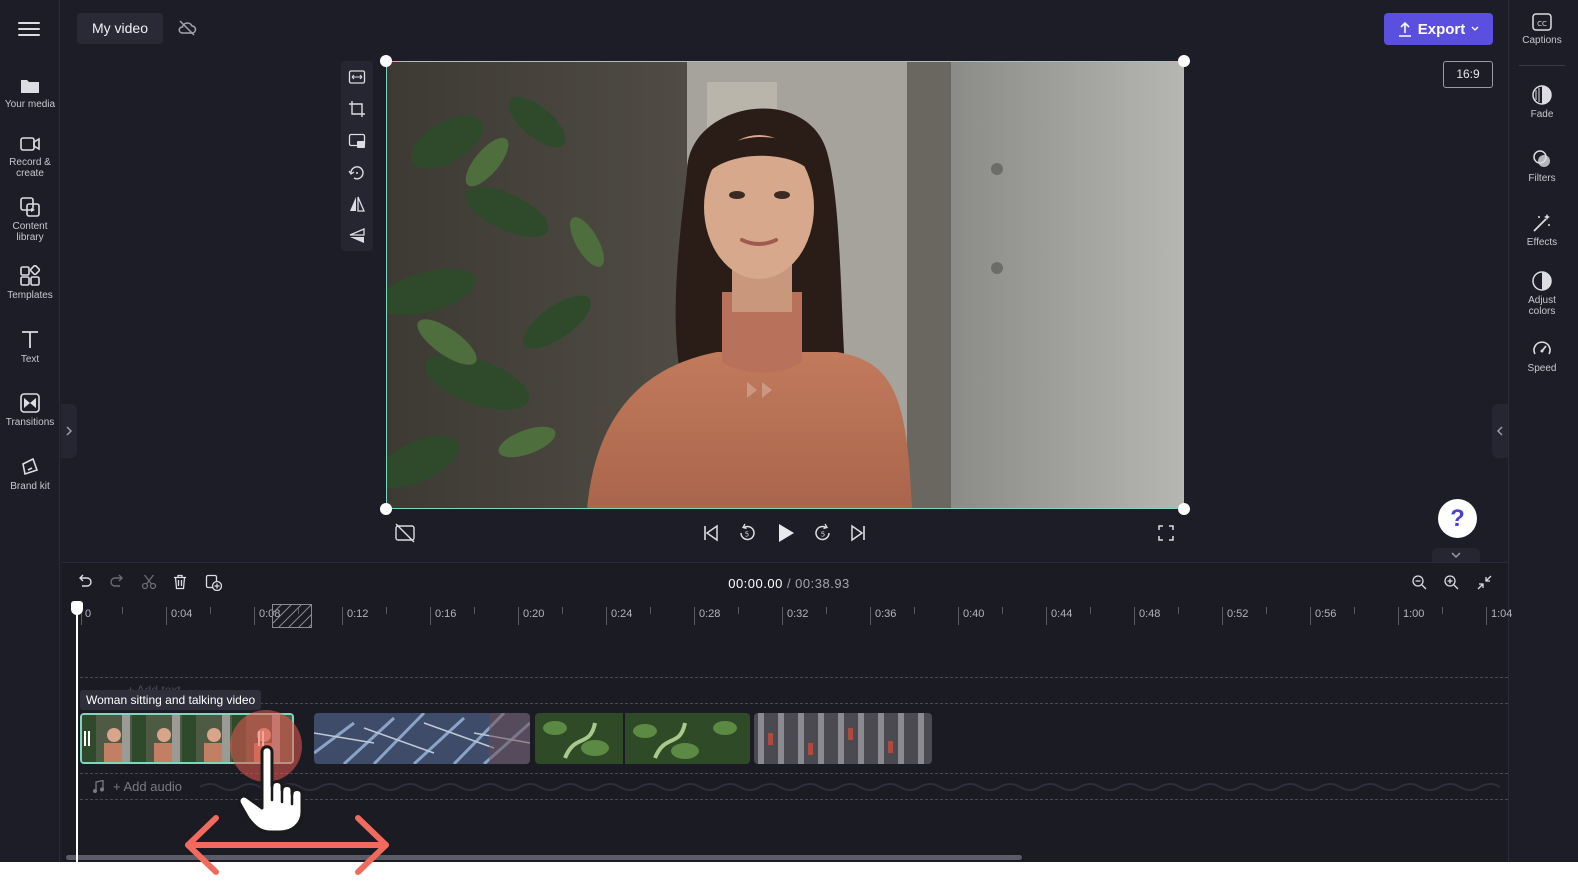 The width and height of the screenshot is (1578, 882). Describe the element at coordinates (29, 29) in the screenshot. I see `hamburger-menu-icon` at that location.